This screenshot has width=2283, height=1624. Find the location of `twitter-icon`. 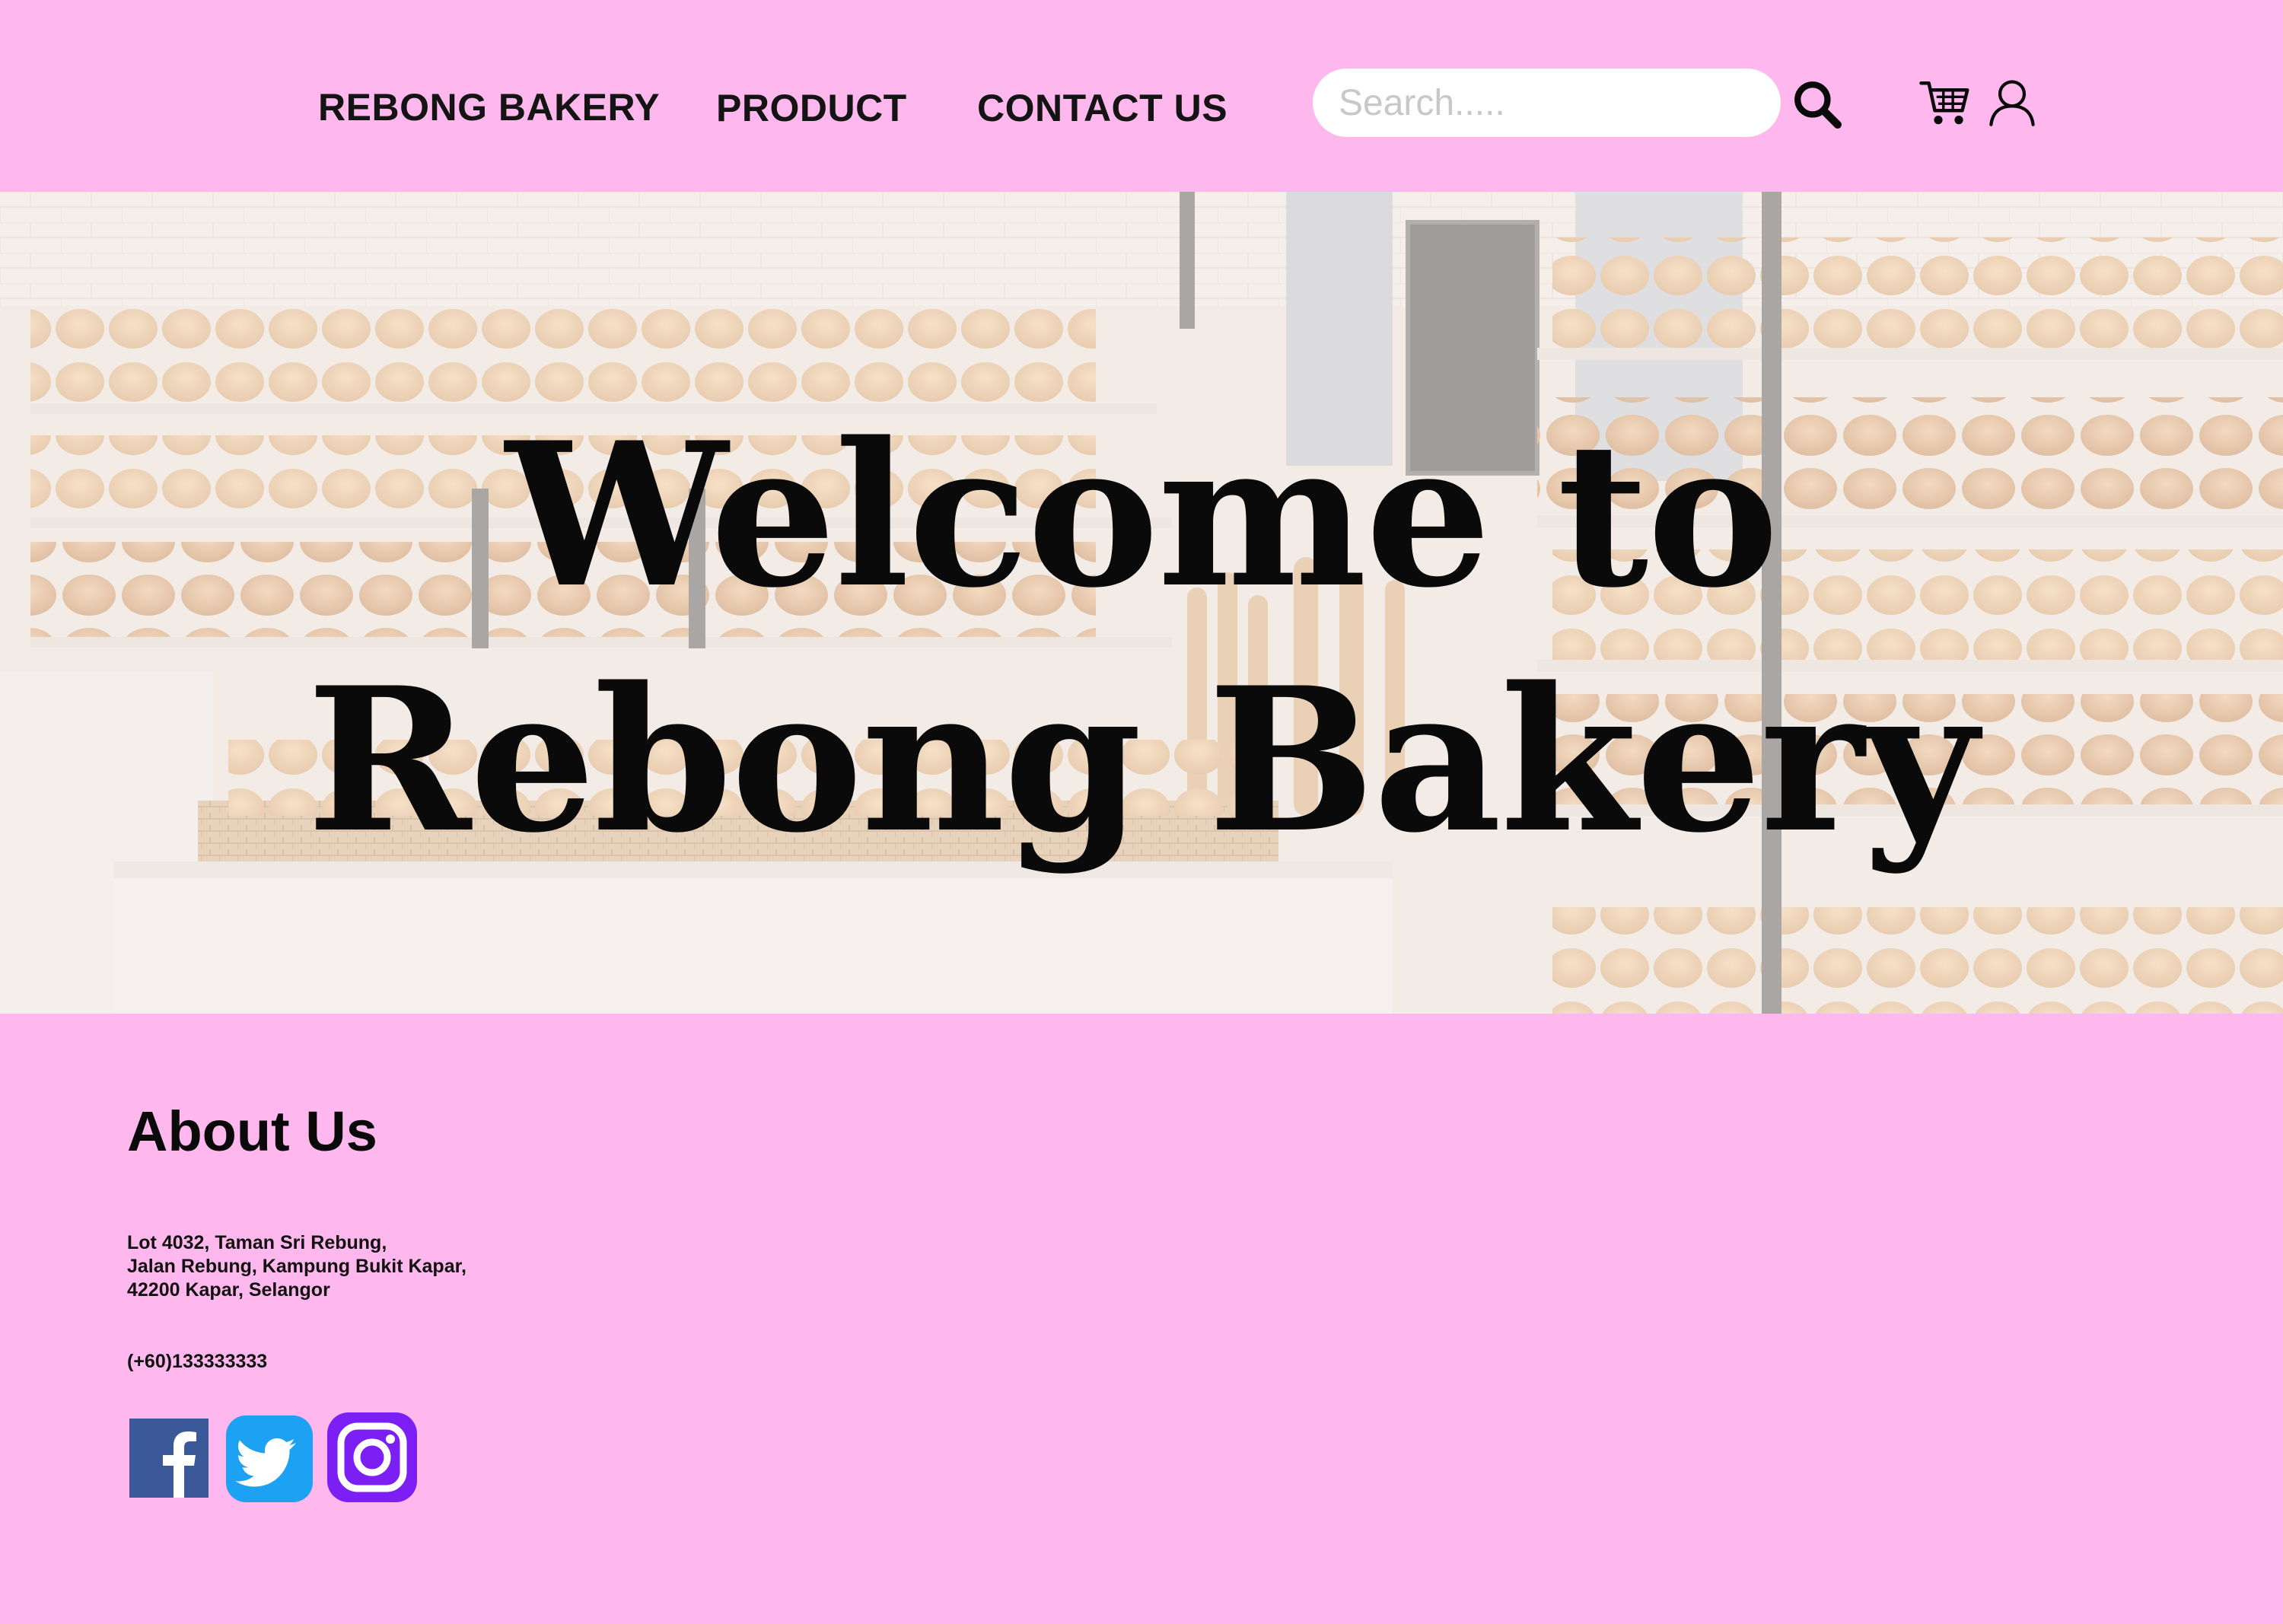

twitter-icon is located at coordinates (269, 1458).